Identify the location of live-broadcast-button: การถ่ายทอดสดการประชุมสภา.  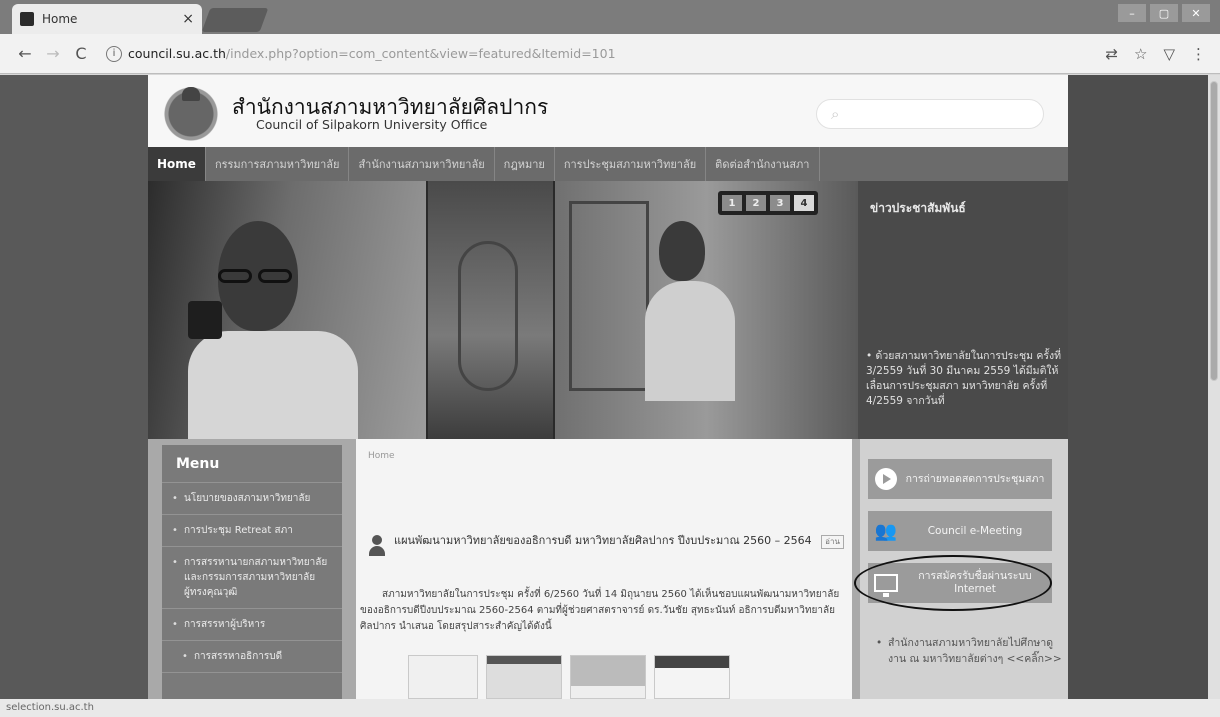
(960, 479).